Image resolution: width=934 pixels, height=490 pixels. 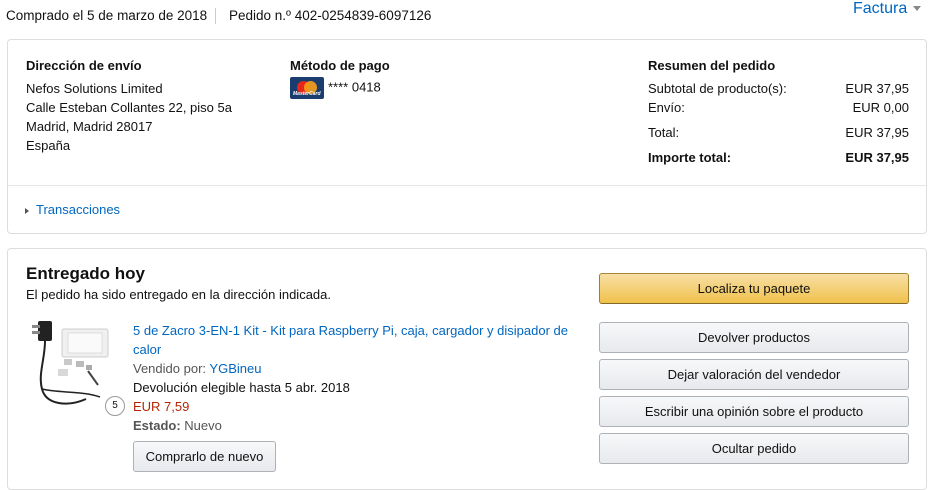 What do you see at coordinates (89, 126) in the screenshot?
I see `address-line: Madrid, Madrid 28017` at bounding box center [89, 126].